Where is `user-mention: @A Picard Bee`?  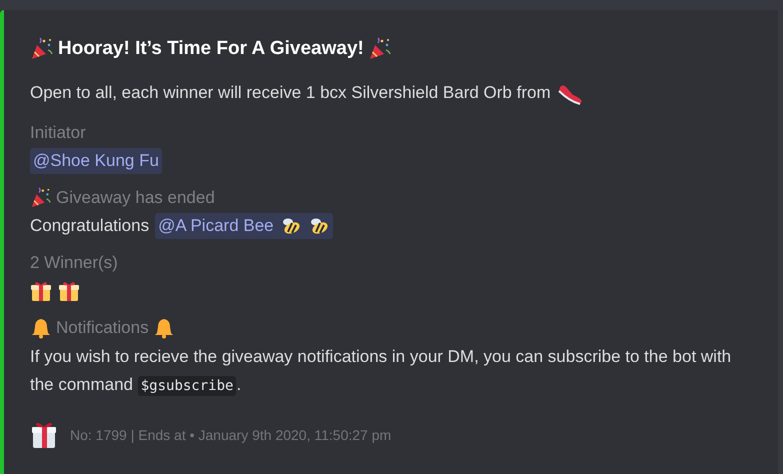 user-mention: @A Picard Bee is located at coordinates (244, 226).